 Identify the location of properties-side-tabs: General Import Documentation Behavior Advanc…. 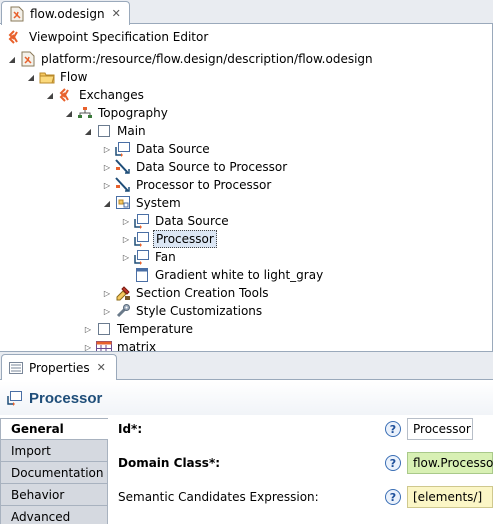
(54, 471).